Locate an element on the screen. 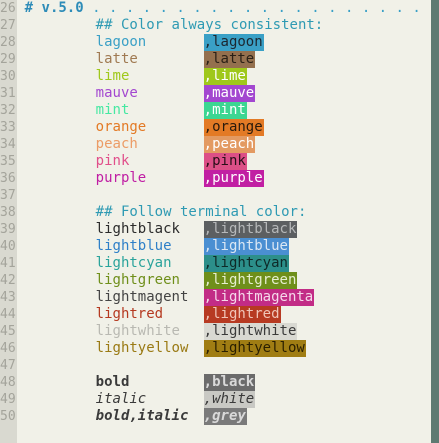 This screenshot has width=439, height=443. color-name: orange is located at coordinates (121, 127).